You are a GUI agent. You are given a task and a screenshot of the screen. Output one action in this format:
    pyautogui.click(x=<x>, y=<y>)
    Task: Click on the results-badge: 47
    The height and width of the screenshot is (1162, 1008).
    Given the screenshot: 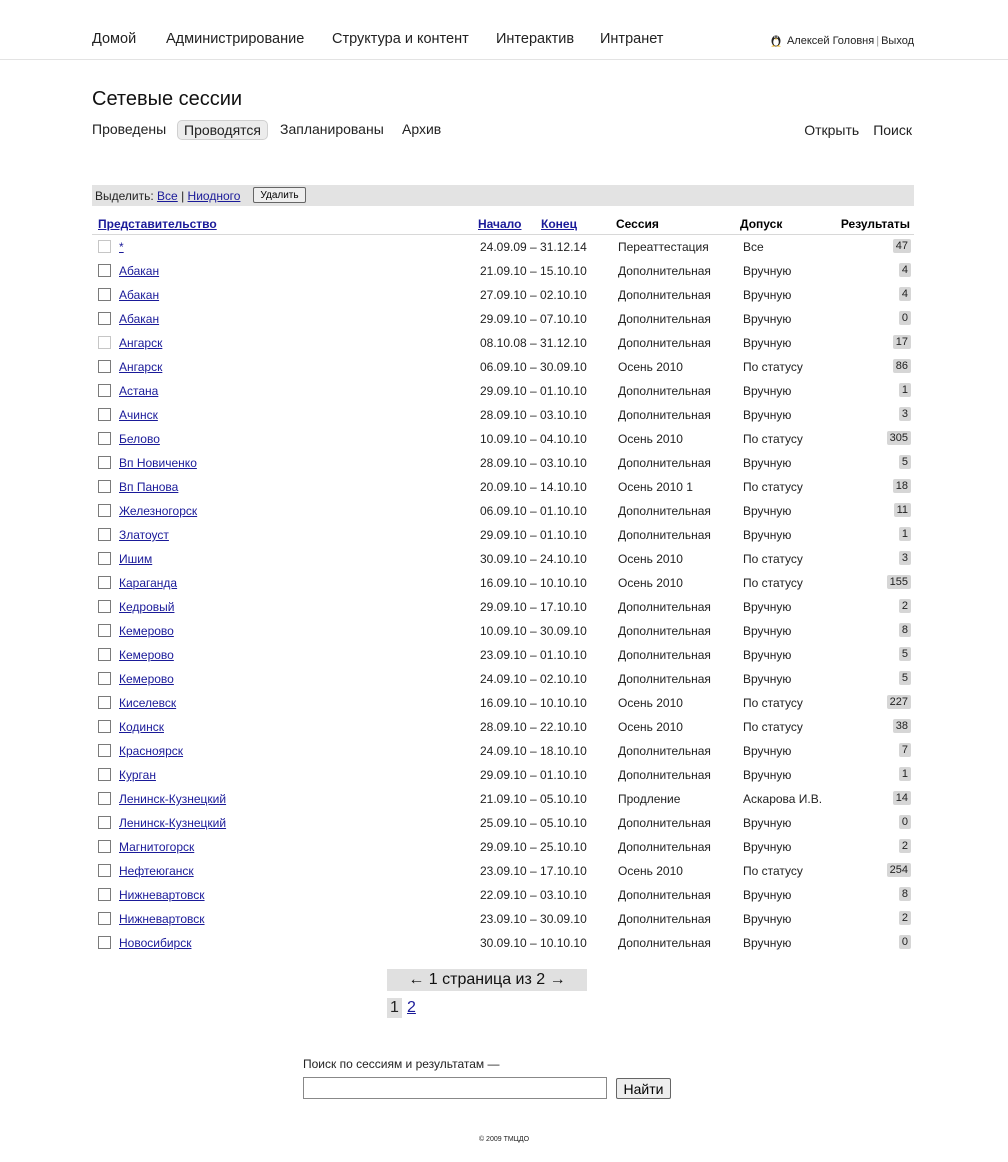 What is the action you would take?
    pyautogui.click(x=901, y=246)
    